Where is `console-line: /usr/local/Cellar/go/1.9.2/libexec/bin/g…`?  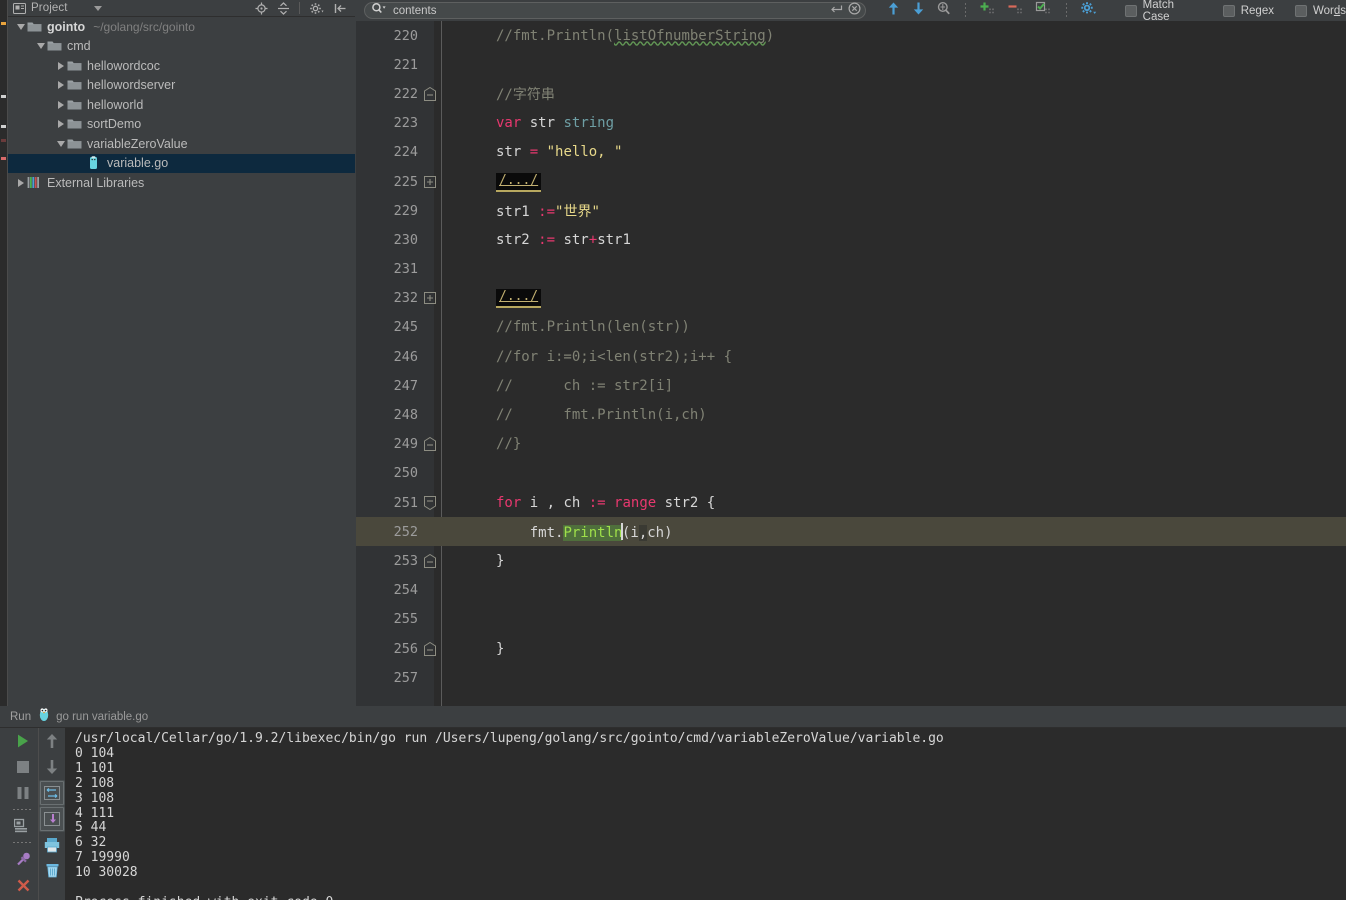
console-line: /usr/local/Cellar/go/1.9.2/libexec/bin/g… is located at coordinates (509, 738).